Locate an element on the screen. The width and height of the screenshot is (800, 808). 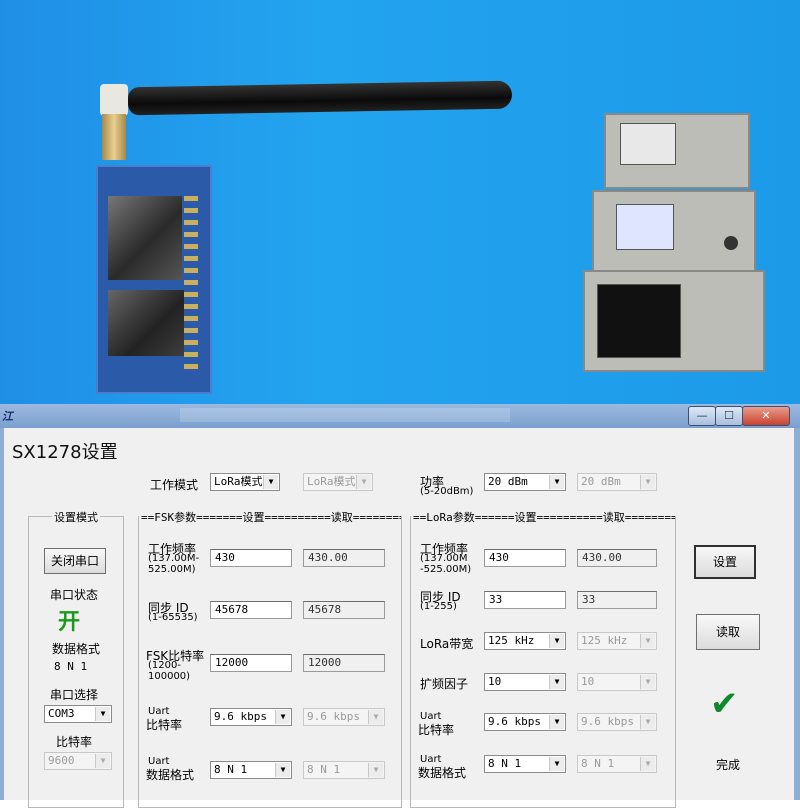
title-bar: 江 — ☐ ✕ is located at coordinates (400, 416).